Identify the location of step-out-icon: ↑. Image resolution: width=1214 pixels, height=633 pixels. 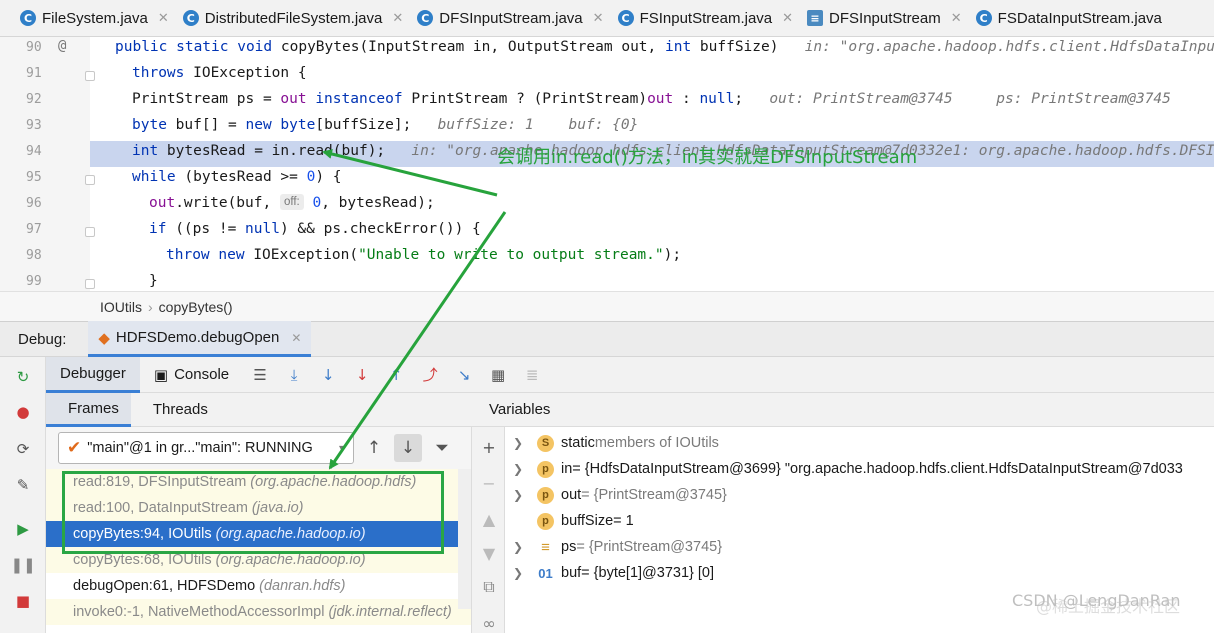
(396, 375).